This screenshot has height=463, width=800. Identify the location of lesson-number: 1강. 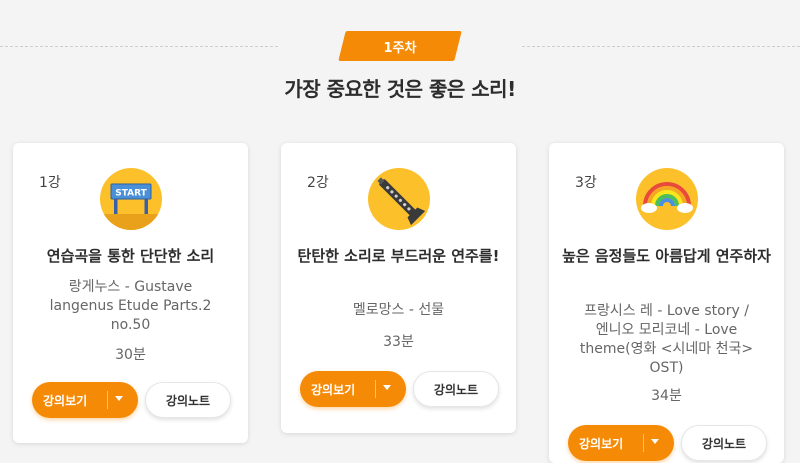
(50, 183).